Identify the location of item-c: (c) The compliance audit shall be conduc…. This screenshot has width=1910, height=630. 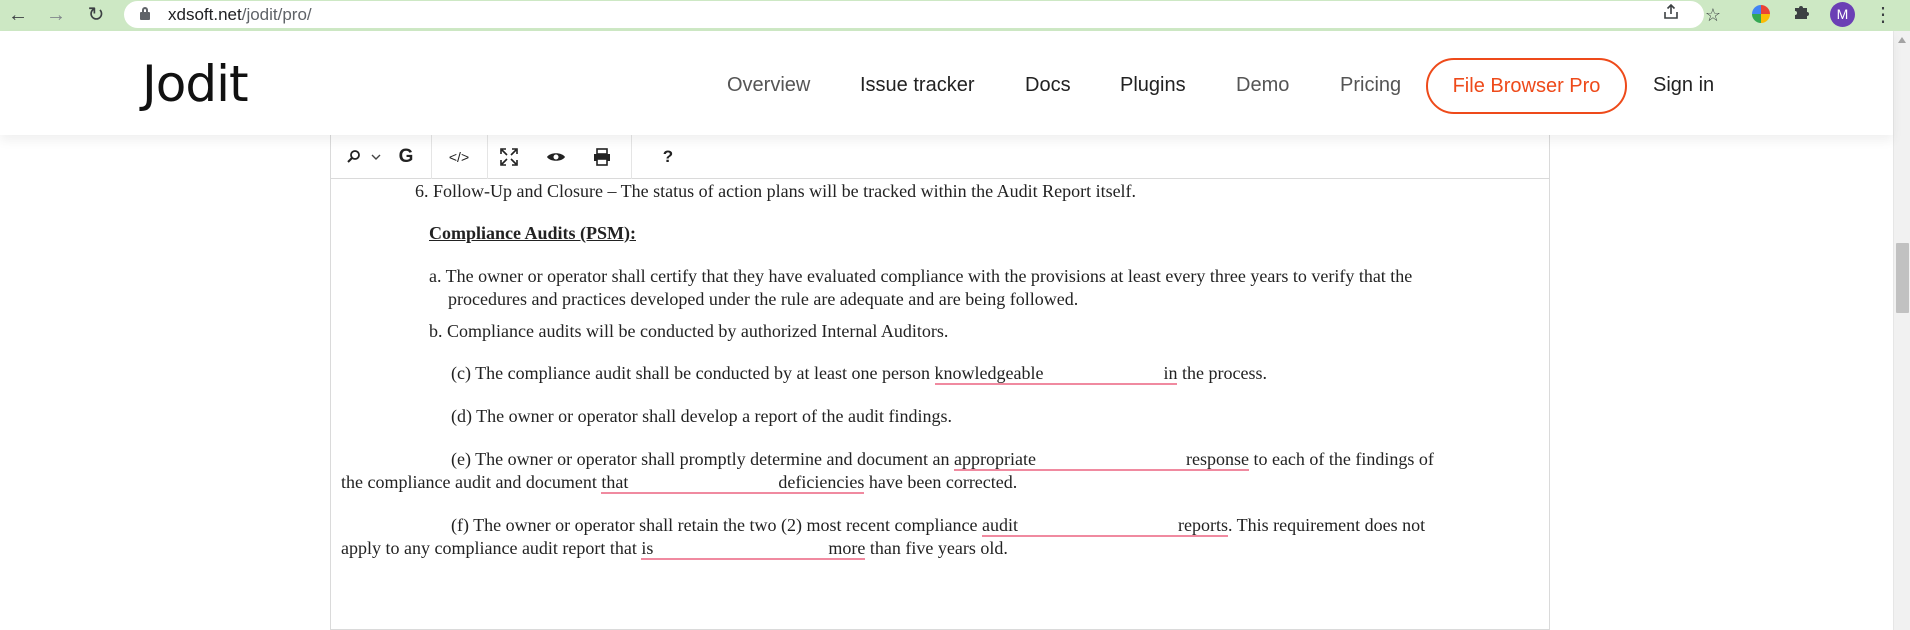
(859, 373).